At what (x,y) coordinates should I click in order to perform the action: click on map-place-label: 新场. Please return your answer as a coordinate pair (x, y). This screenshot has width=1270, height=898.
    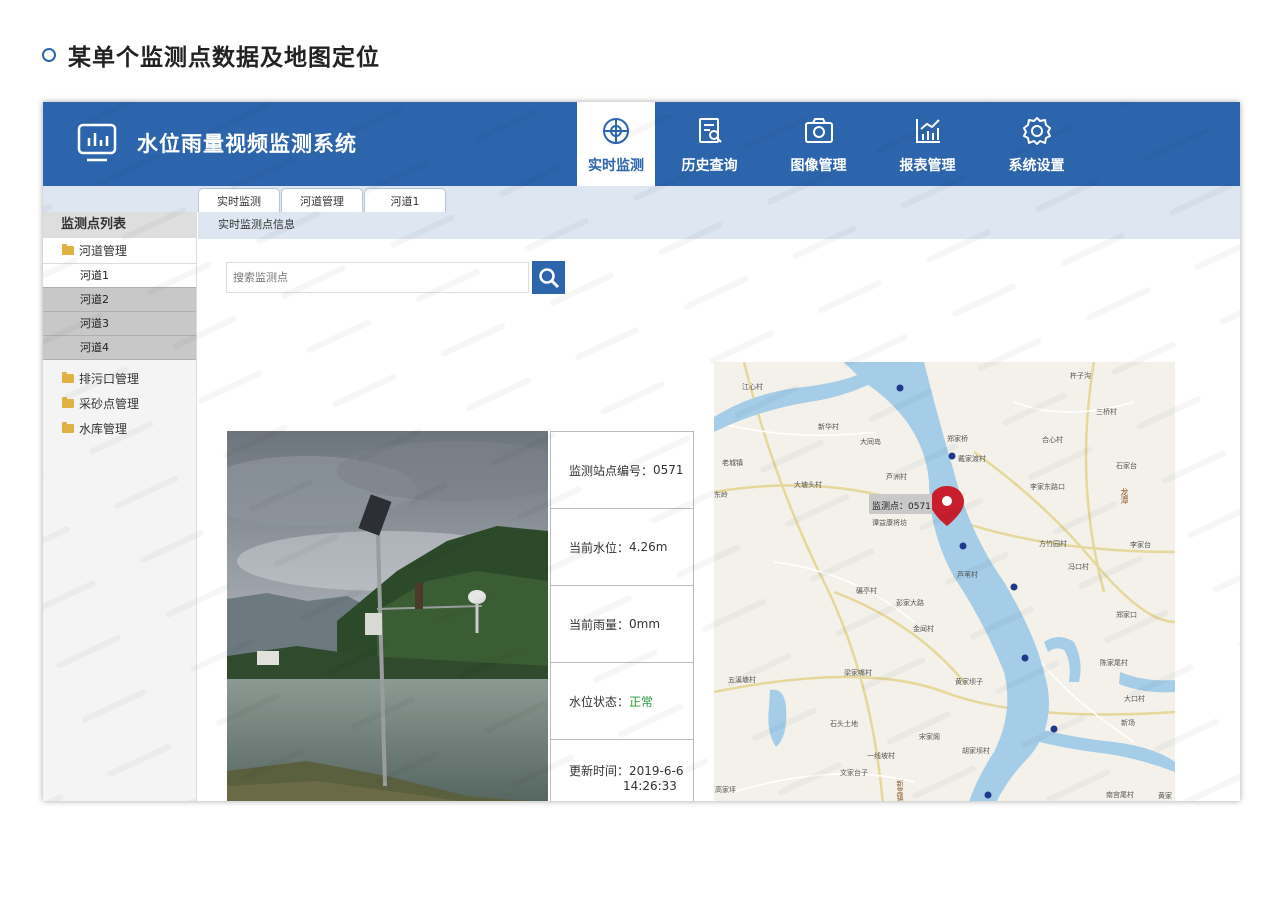
    Looking at the image, I should click on (1128, 723).